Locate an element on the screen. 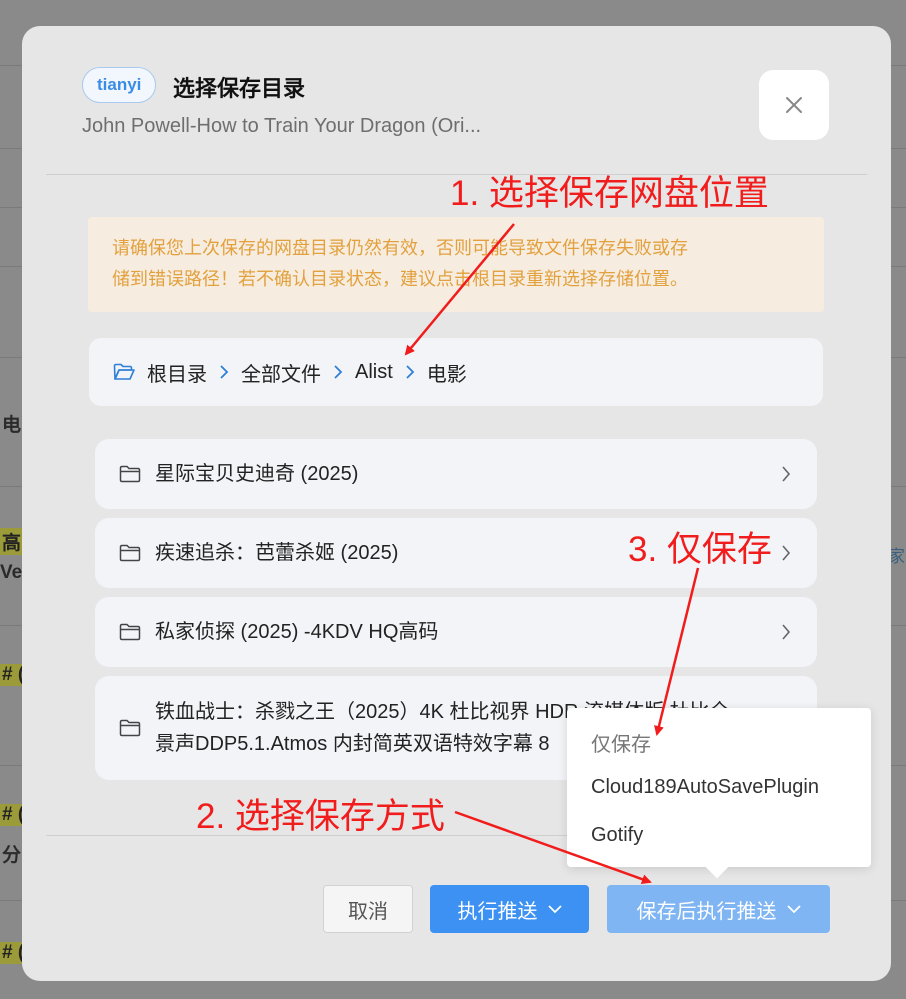 This screenshot has height=999, width=906. arrow-step1 is located at coordinates (459, 289).